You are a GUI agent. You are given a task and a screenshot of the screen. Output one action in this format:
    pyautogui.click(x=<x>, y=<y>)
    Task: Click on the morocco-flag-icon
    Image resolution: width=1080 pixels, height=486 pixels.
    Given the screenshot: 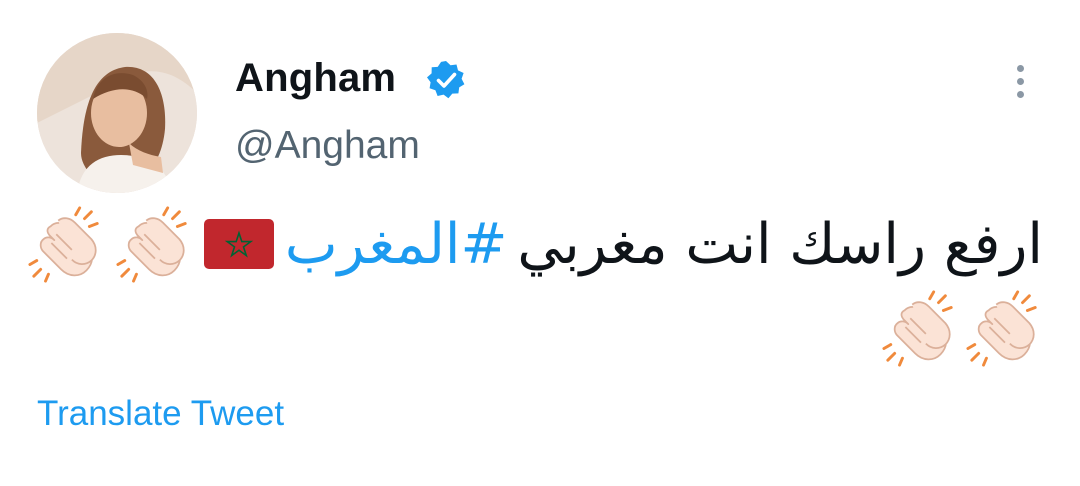 What is the action you would take?
    pyautogui.click(x=238, y=244)
    